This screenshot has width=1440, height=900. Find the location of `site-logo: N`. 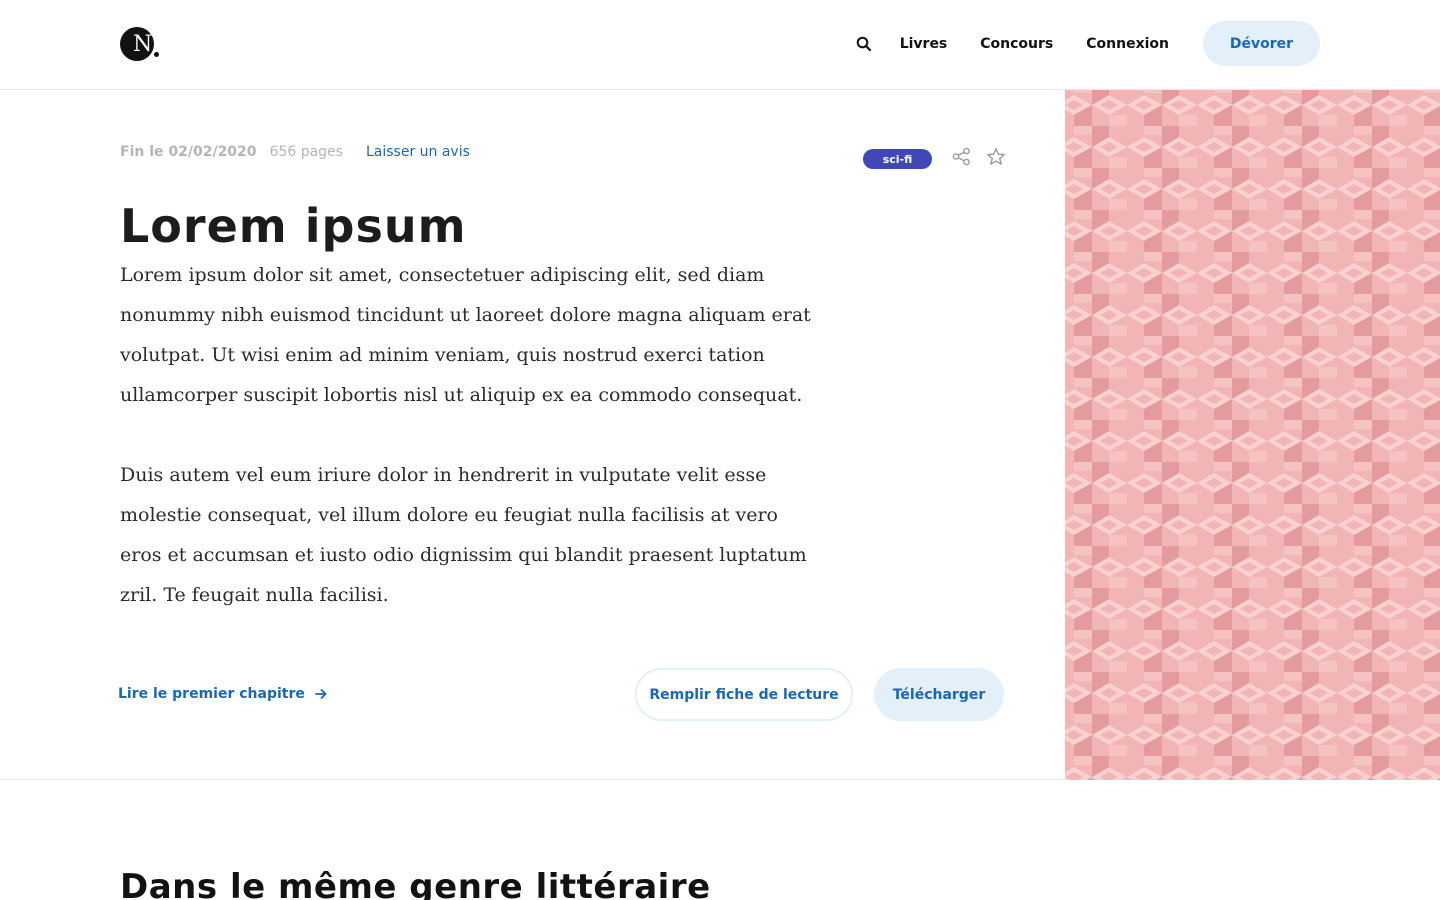

site-logo: N is located at coordinates (140, 45).